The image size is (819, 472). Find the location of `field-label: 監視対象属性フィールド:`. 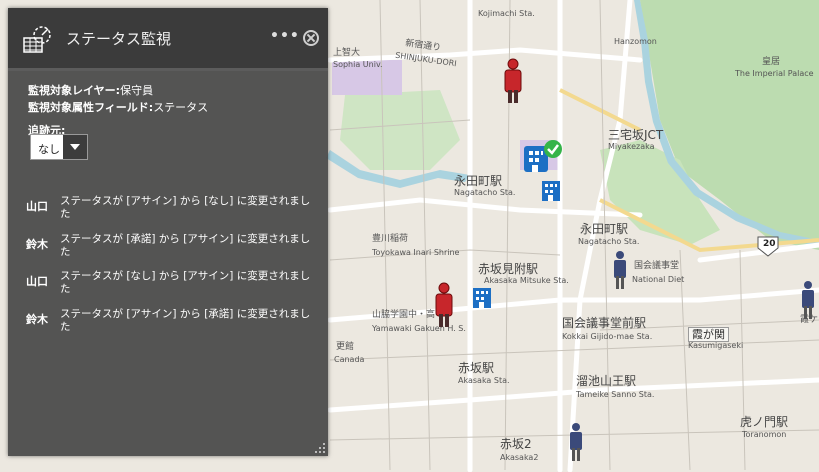

field-label: 監視対象属性フィールド: is located at coordinates (91, 107).